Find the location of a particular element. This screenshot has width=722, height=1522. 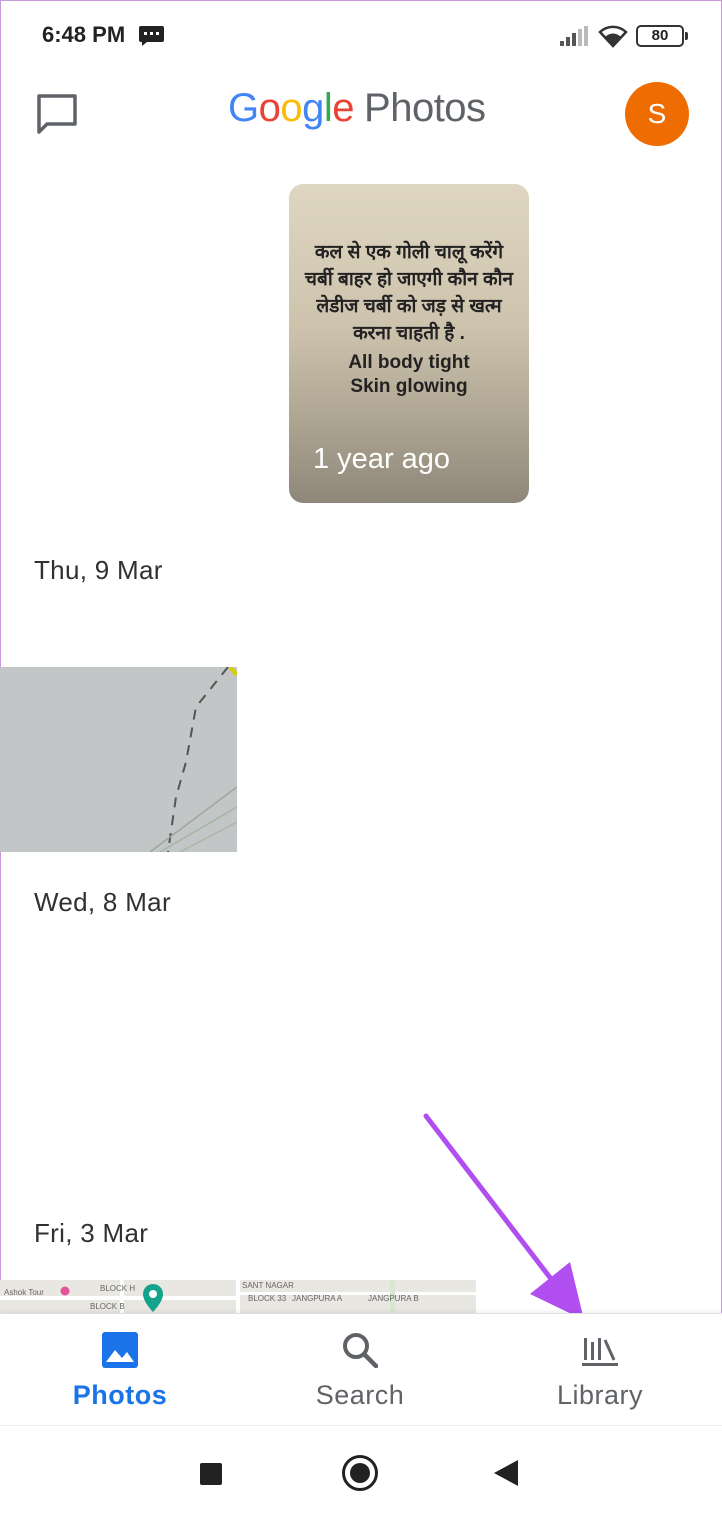

status-time: 6:48 PM is located at coordinates (84, 34).